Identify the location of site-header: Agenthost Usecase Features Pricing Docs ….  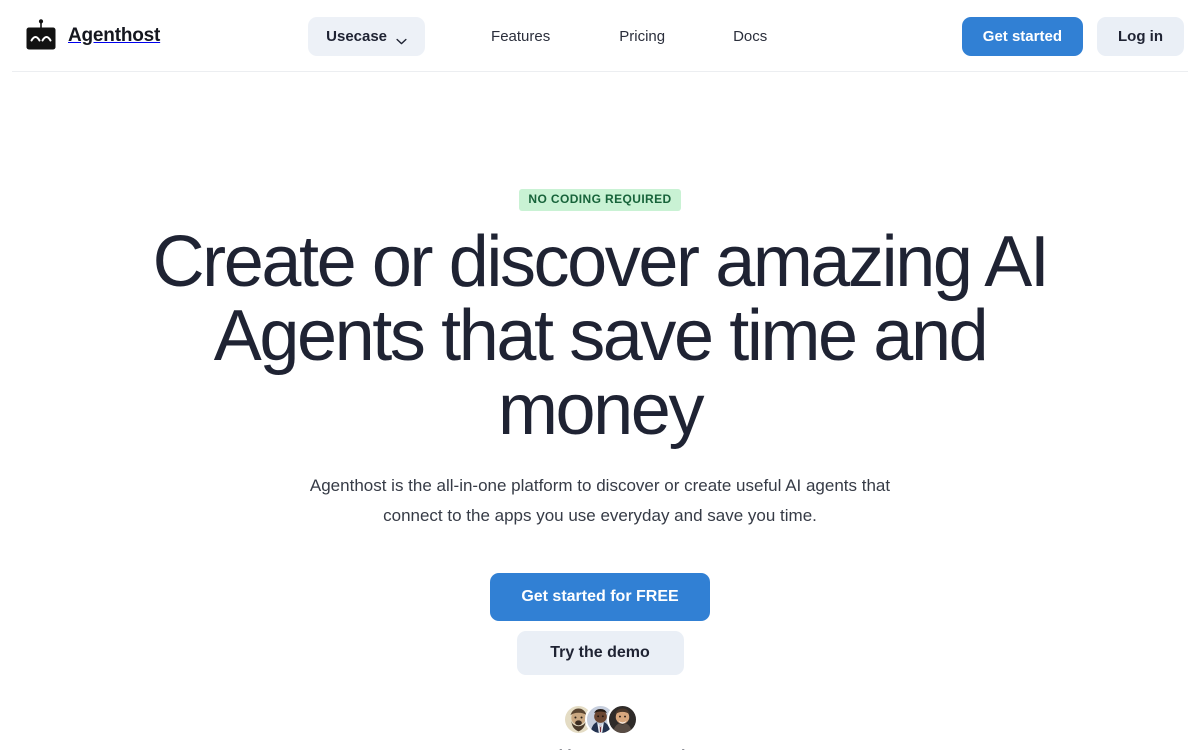
(600, 36).